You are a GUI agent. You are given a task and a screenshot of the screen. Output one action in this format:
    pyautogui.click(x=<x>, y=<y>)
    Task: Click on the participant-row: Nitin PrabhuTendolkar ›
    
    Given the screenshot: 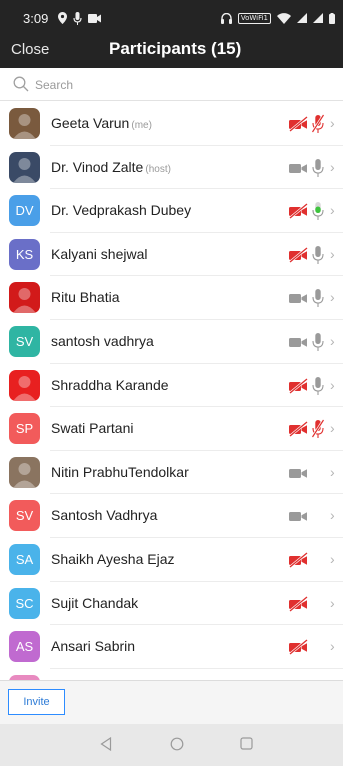 What is the action you would take?
    pyautogui.click(x=171, y=473)
    